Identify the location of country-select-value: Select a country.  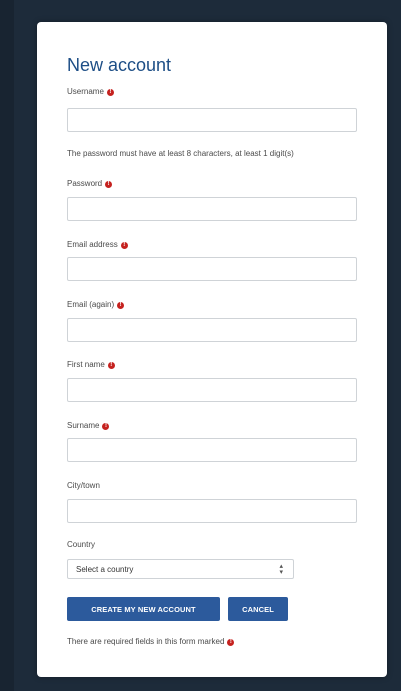
(105, 569).